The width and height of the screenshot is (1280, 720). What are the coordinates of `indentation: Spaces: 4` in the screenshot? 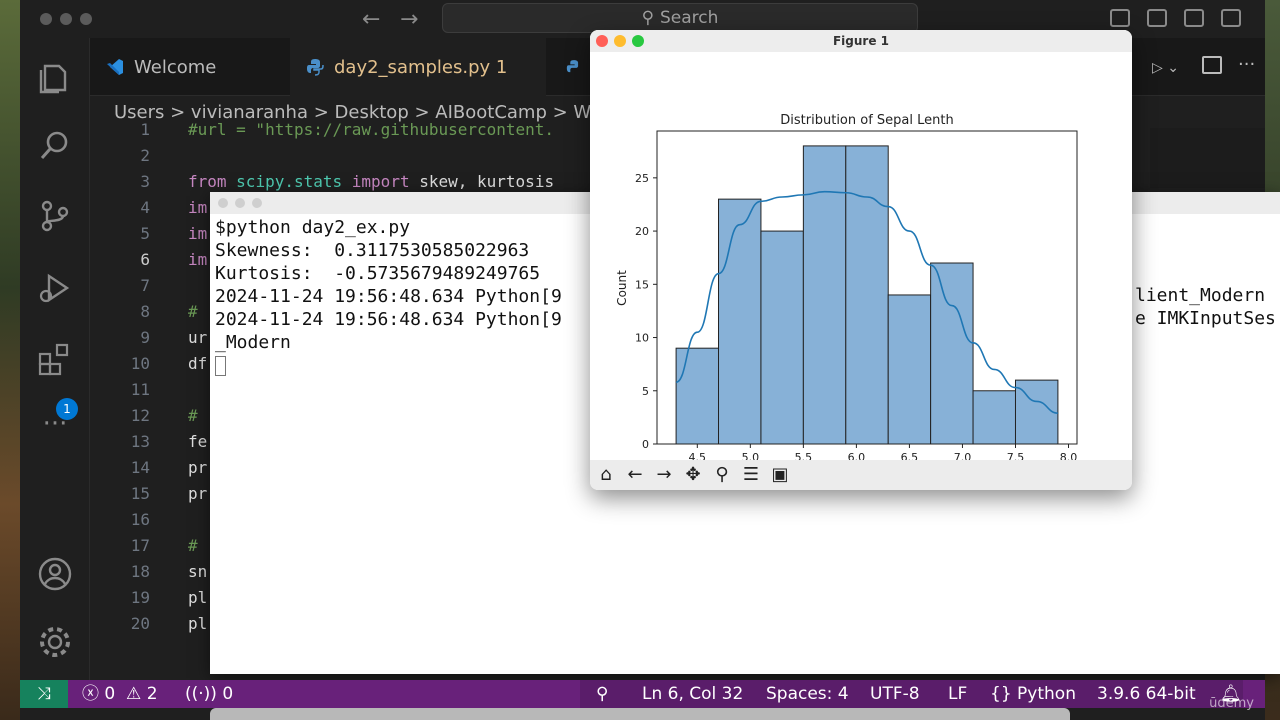 It's located at (807, 694).